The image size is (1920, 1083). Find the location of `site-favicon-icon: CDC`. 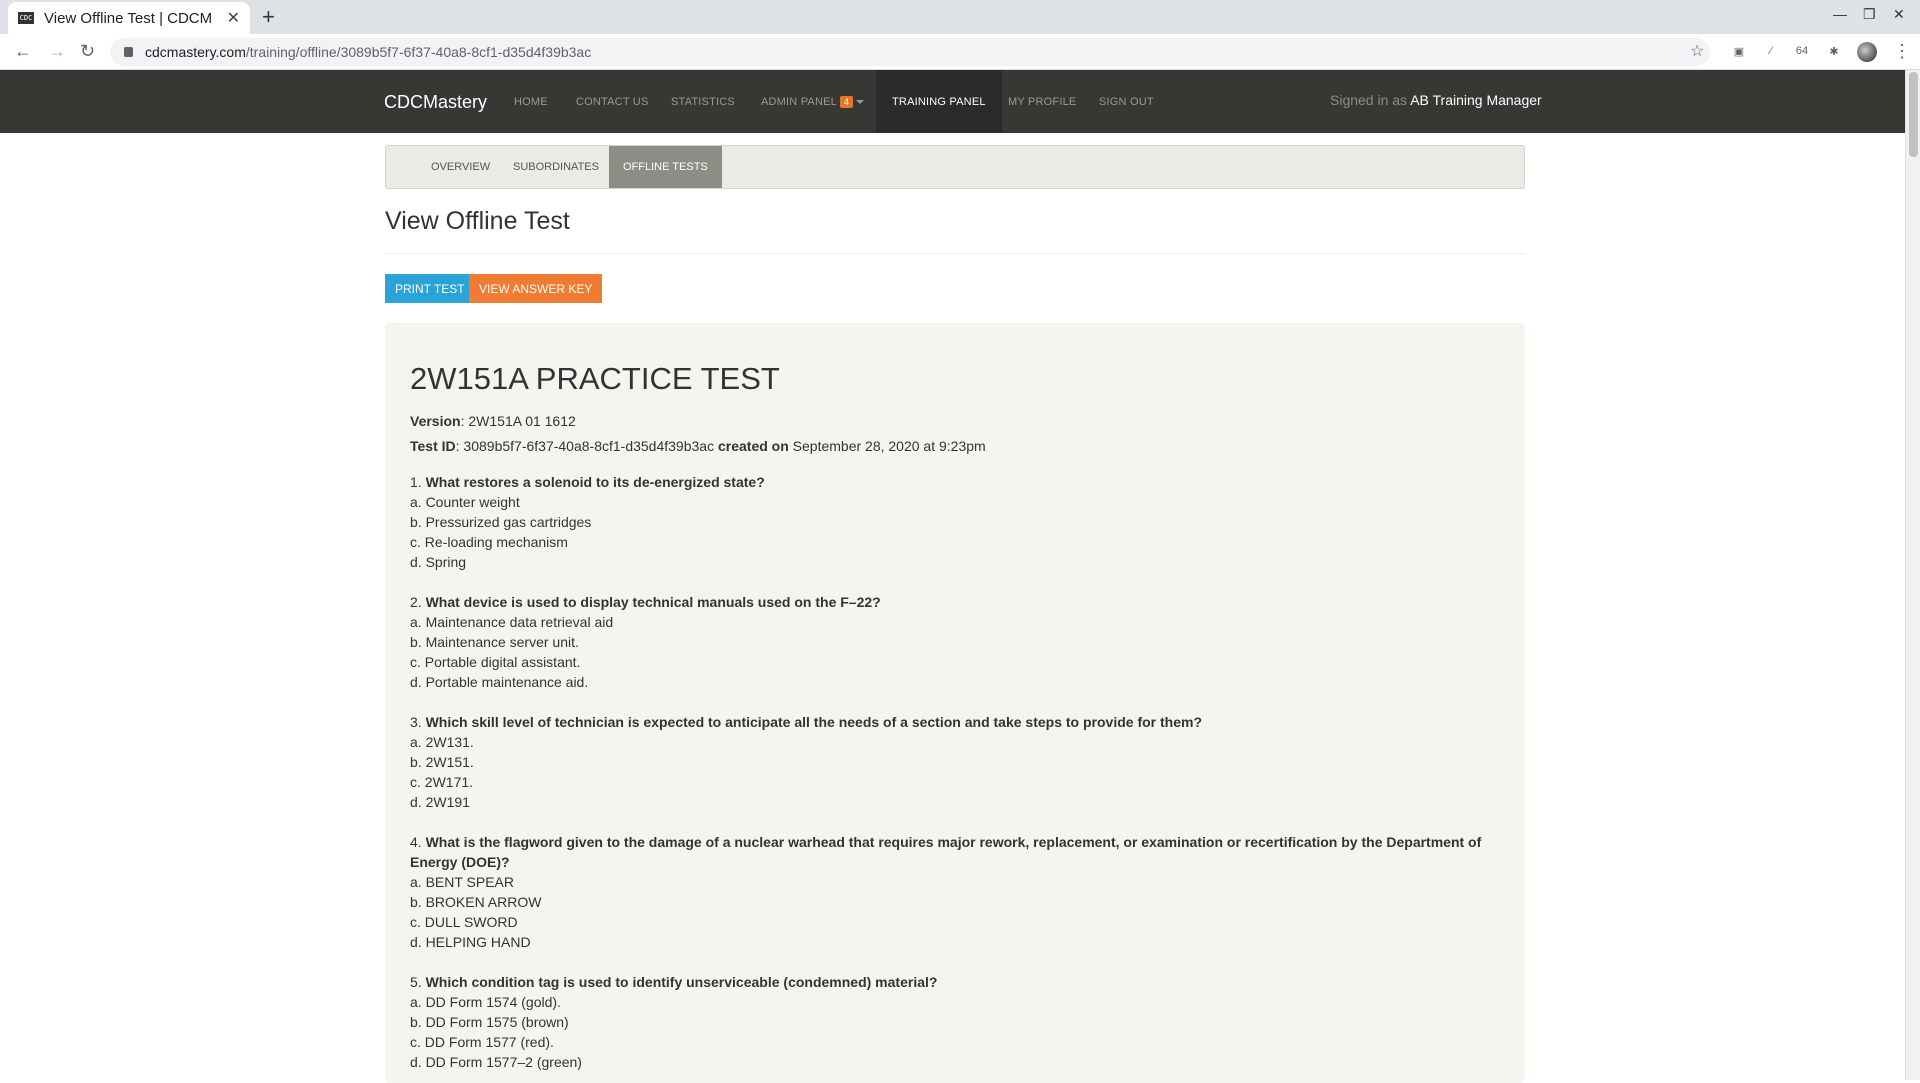

site-favicon-icon: CDC is located at coordinates (26, 18).